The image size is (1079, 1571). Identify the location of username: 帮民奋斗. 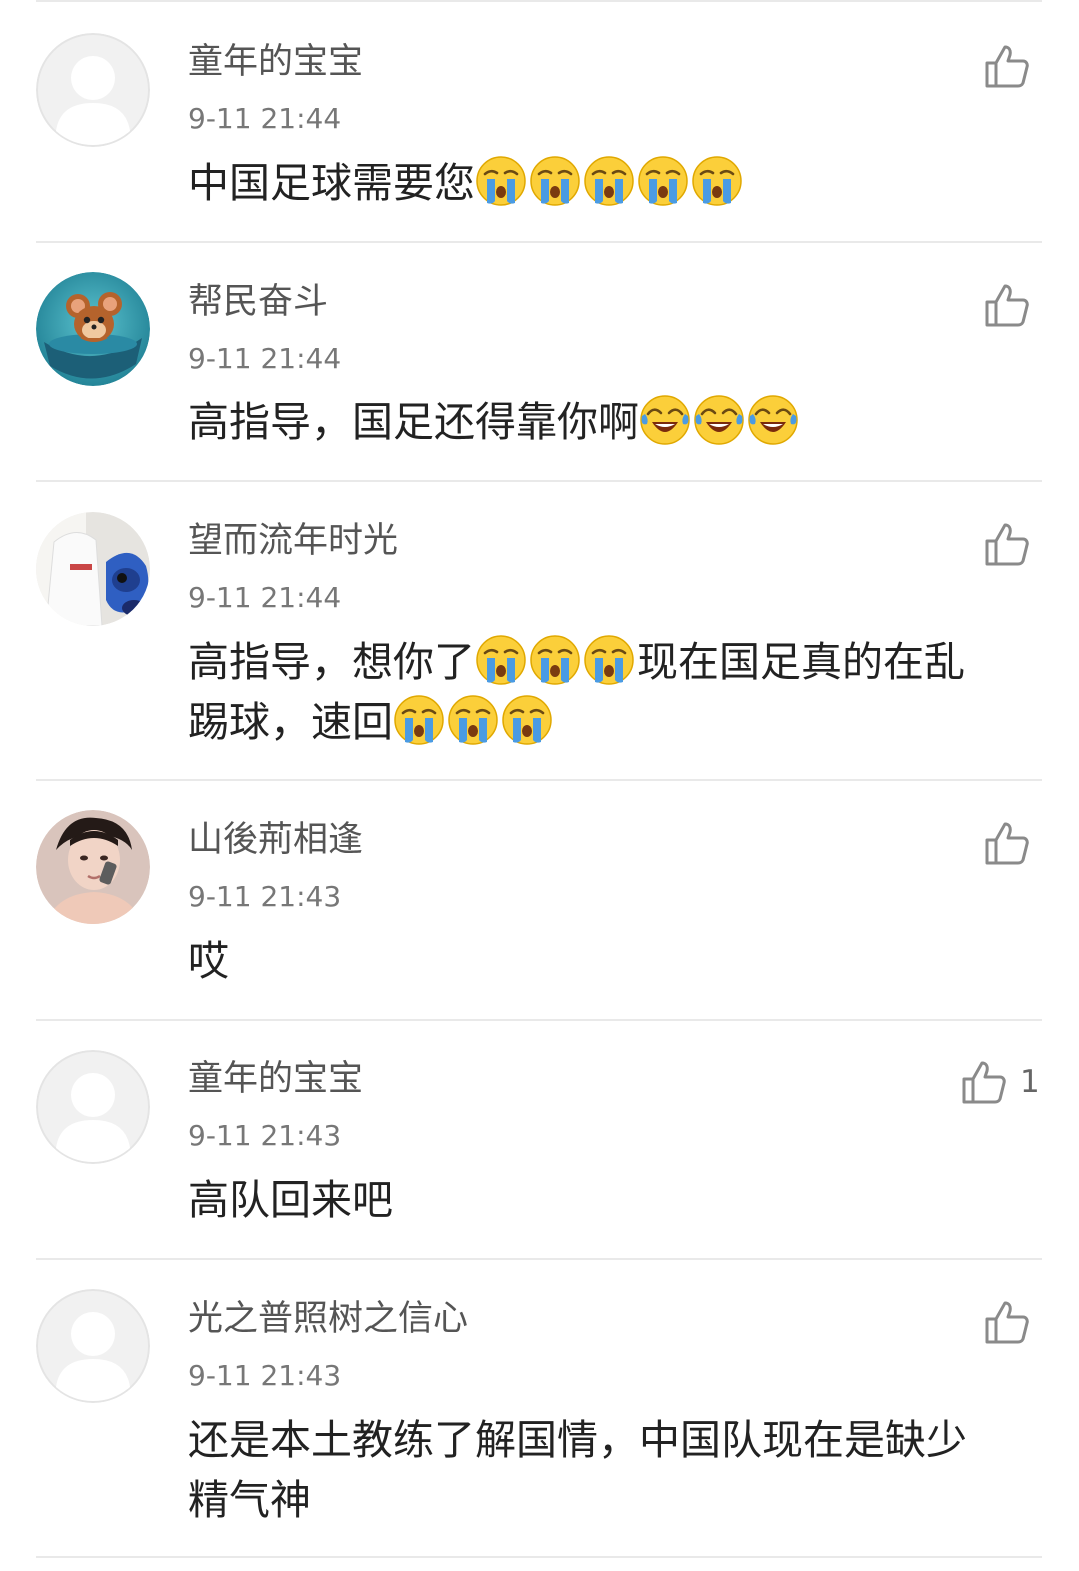
(258, 302).